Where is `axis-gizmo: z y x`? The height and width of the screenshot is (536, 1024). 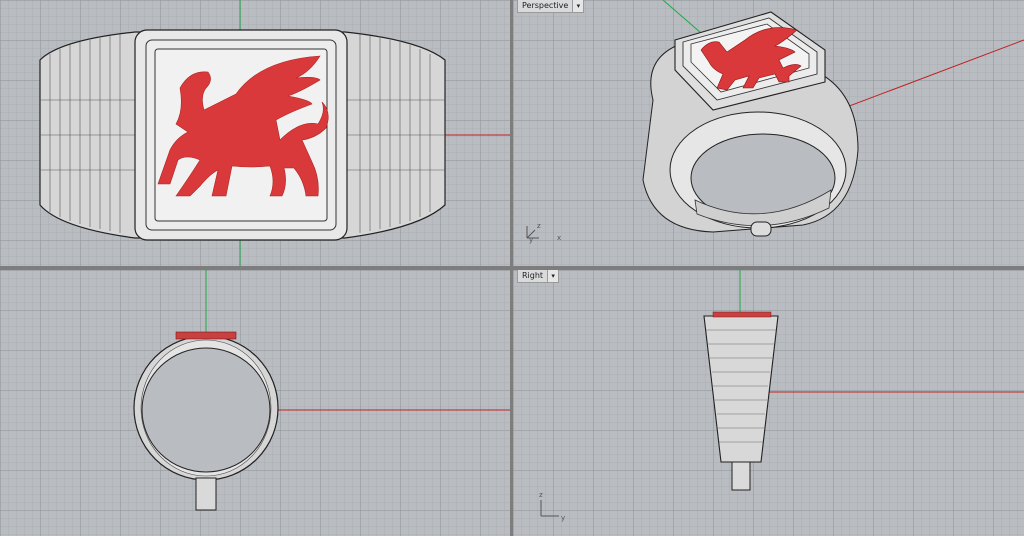
axis-gizmo: z y x is located at coordinates (543, 233).